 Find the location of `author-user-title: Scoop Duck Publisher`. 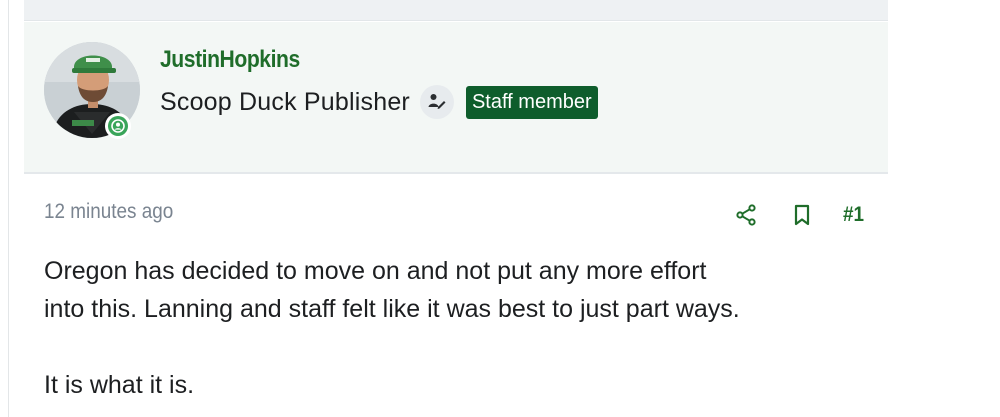

author-user-title: Scoop Duck Publisher is located at coordinates (285, 101).